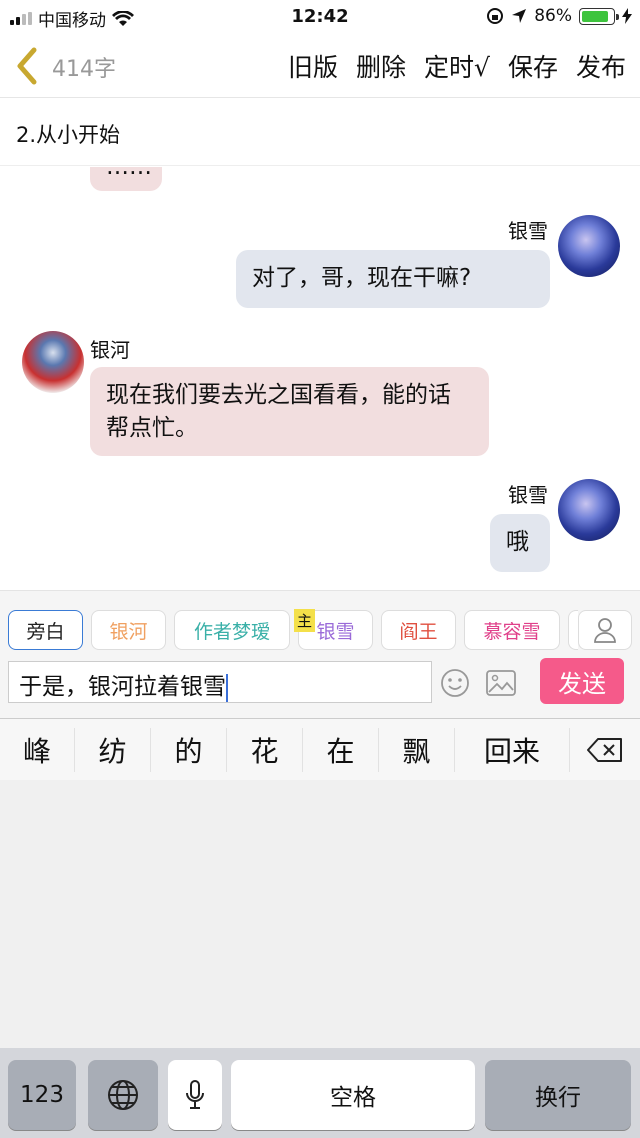 This screenshot has width=640, height=1138. I want to click on emoji-icon, so click(455, 683).